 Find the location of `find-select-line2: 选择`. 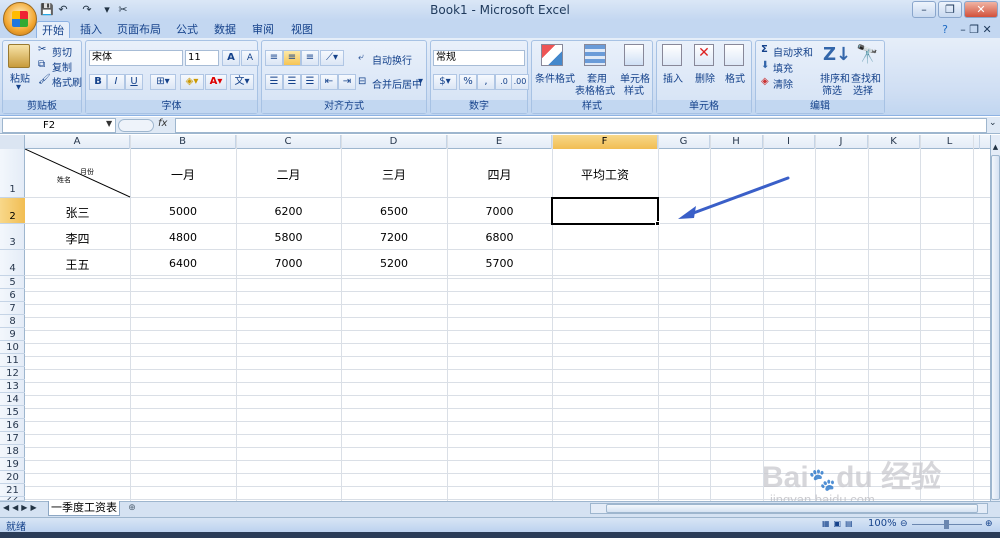

find-select-line2: 选择 is located at coordinates (863, 89).